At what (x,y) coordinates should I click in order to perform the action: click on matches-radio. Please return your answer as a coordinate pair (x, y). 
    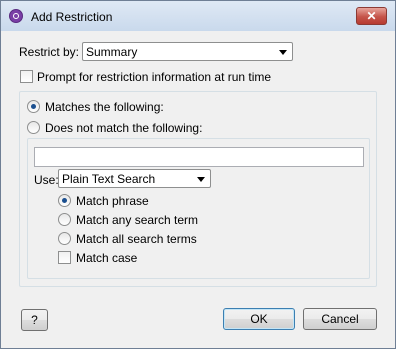
    Looking at the image, I should click on (33, 106).